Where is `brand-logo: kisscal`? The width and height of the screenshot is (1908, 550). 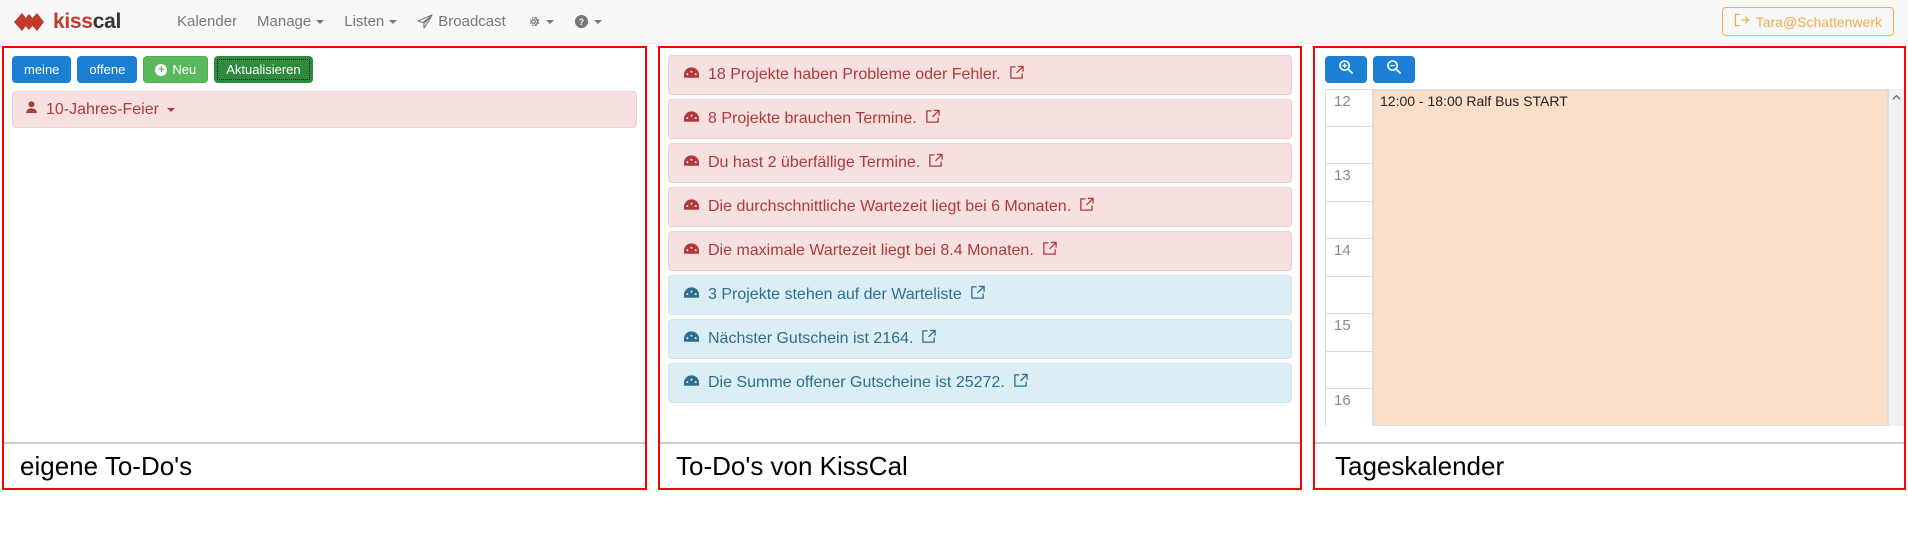 brand-logo: kisscal is located at coordinates (67, 22).